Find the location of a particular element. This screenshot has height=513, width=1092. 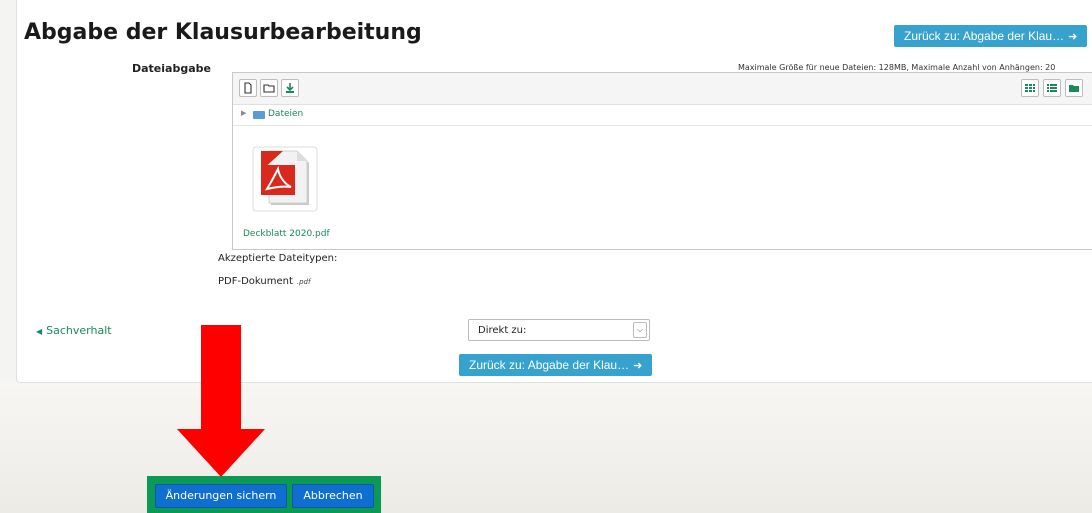

file-submission-label: Dateiabgabe is located at coordinates (171, 68).